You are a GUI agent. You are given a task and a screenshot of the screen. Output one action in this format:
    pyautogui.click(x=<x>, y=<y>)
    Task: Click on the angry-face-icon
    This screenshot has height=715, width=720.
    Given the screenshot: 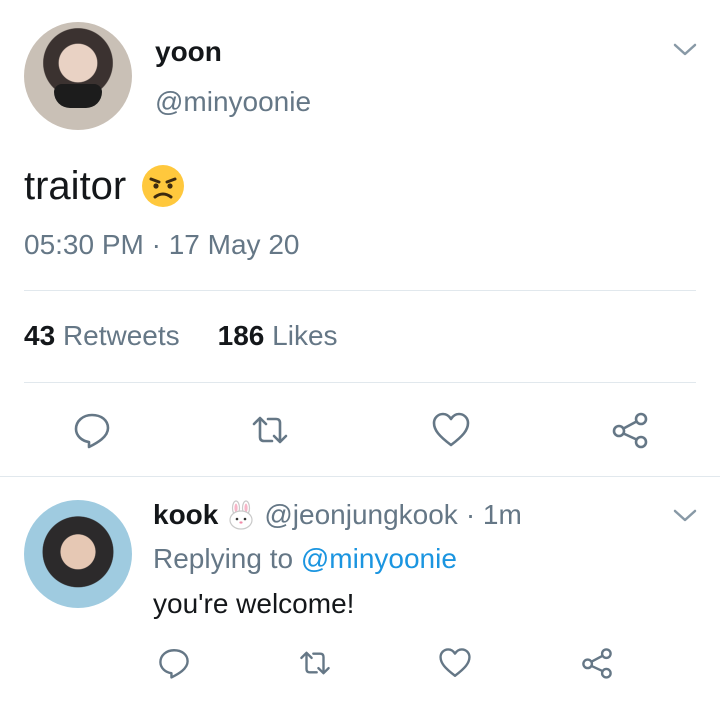 What is the action you would take?
    pyautogui.click(x=163, y=186)
    